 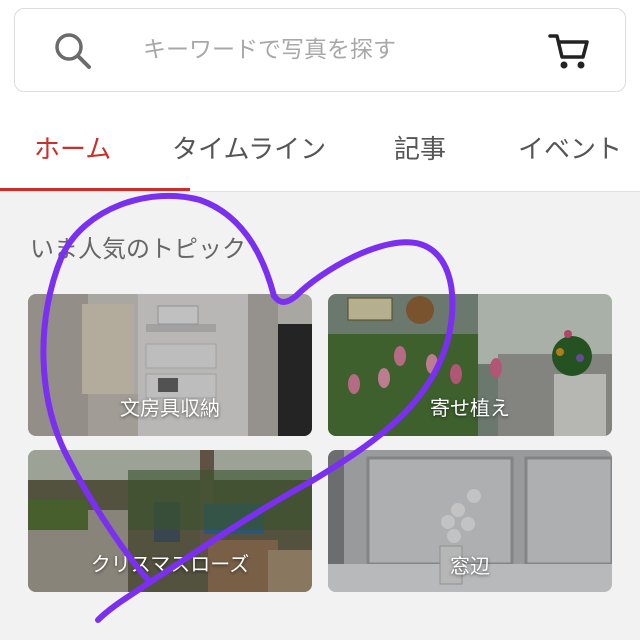 What do you see at coordinates (170, 564) in the screenshot?
I see `topic-label: クリスマスローズ` at bounding box center [170, 564].